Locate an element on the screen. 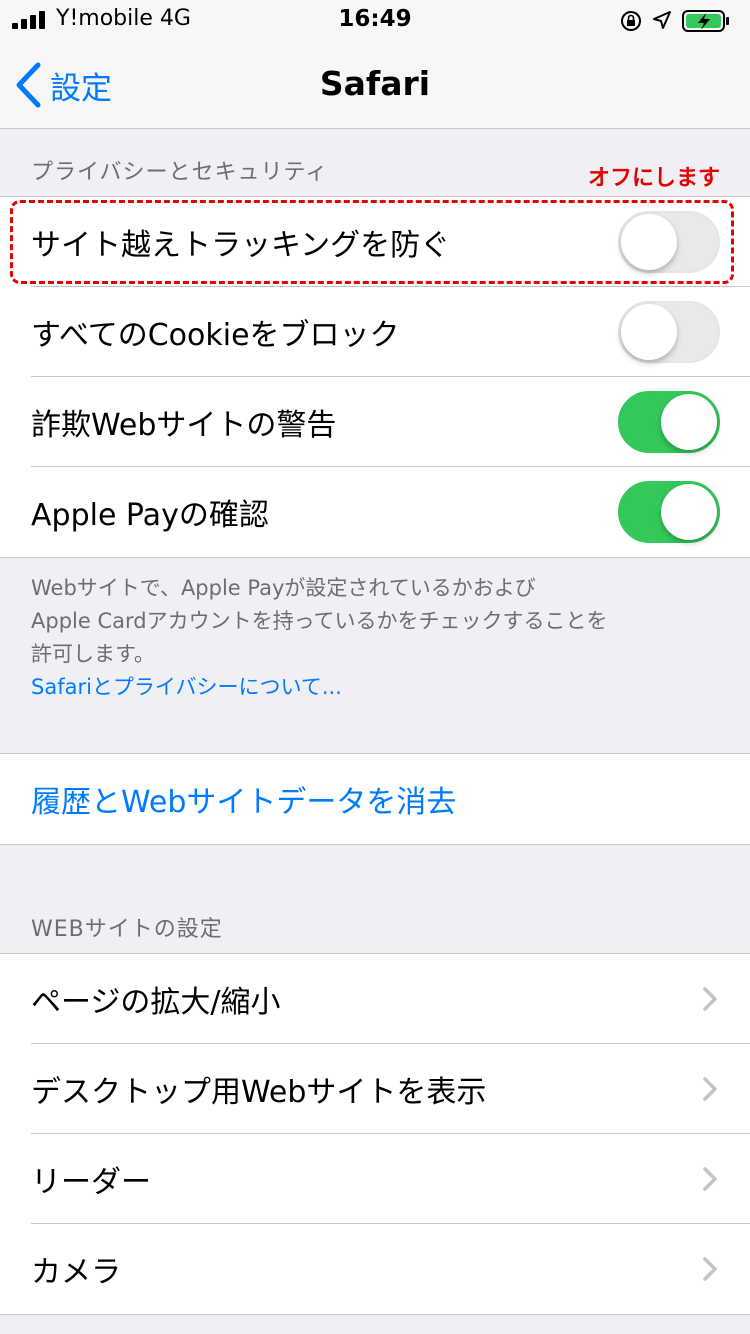 The image size is (750, 1334). row-page-zoom: ページの拡大/縮小 is located at coordinates (375, 999).